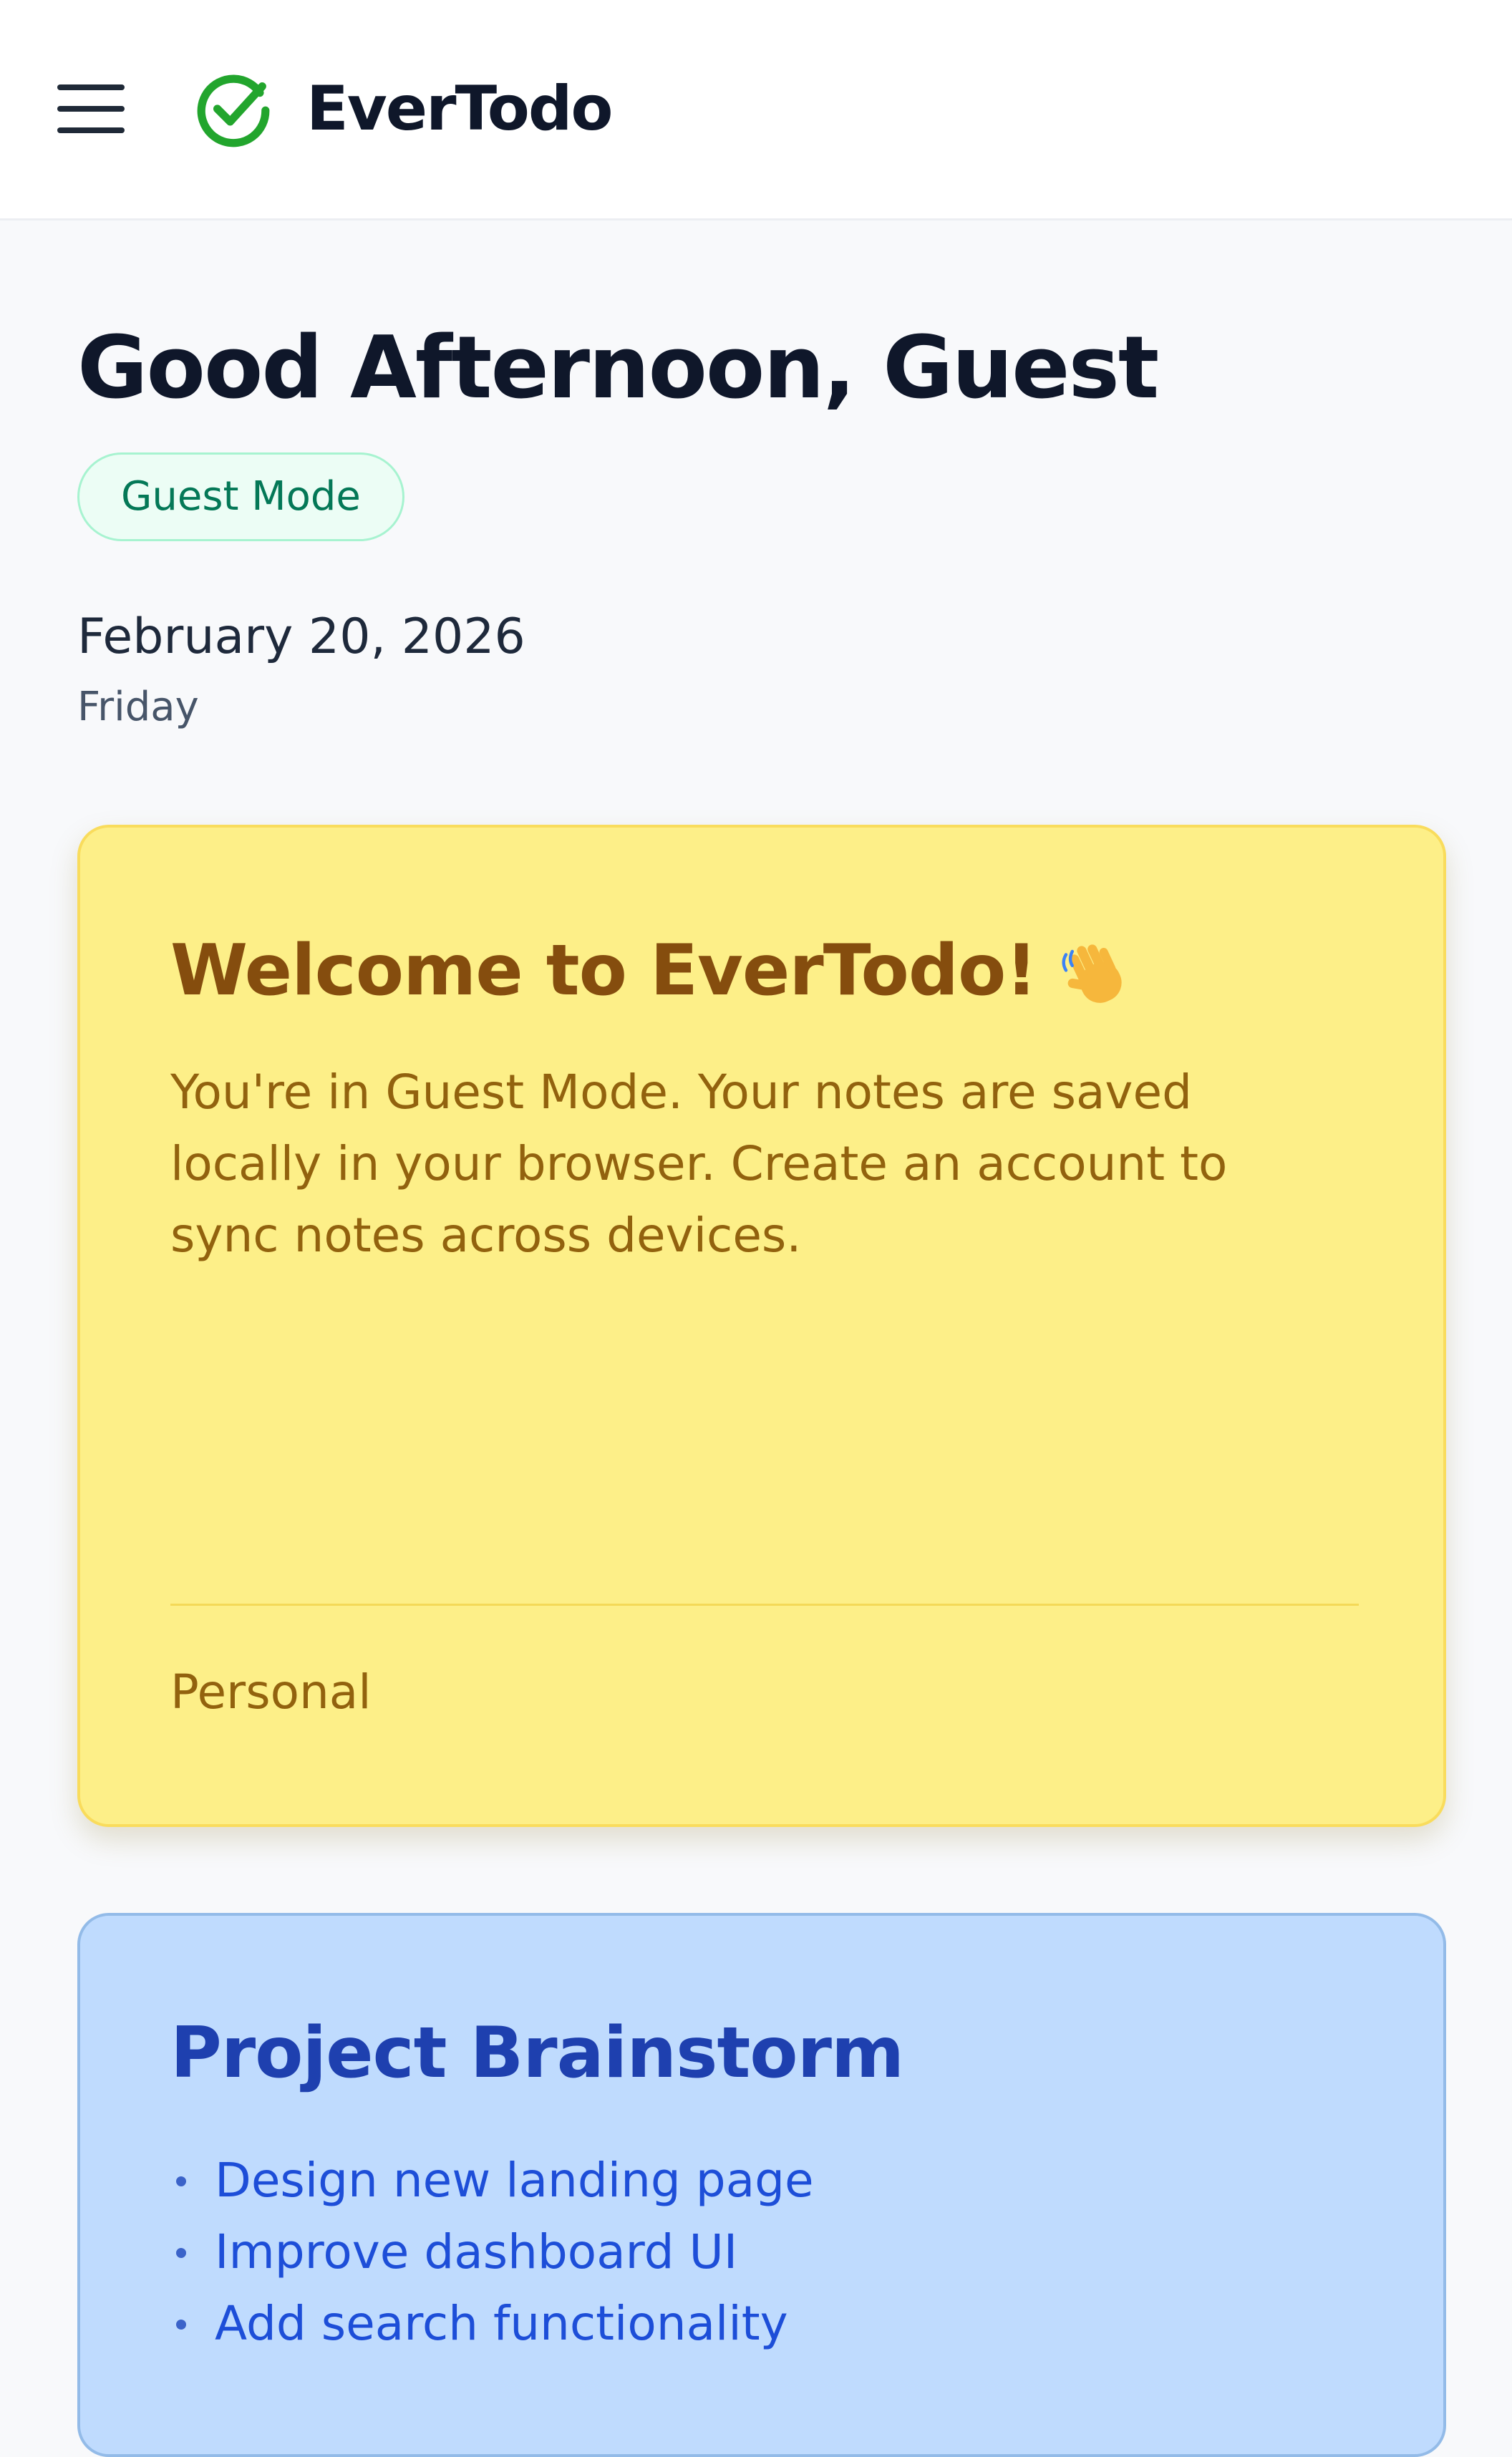  Describe the element at coordinates (501, 2323) in the screenshot. I see `list-item-text: Add search functionality` at that location.